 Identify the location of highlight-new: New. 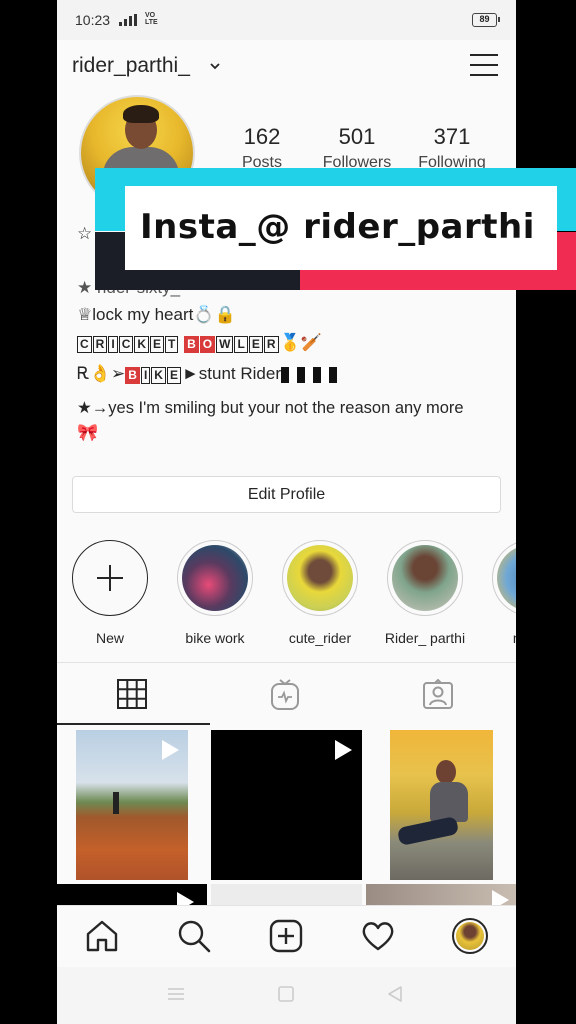
(110, 593).